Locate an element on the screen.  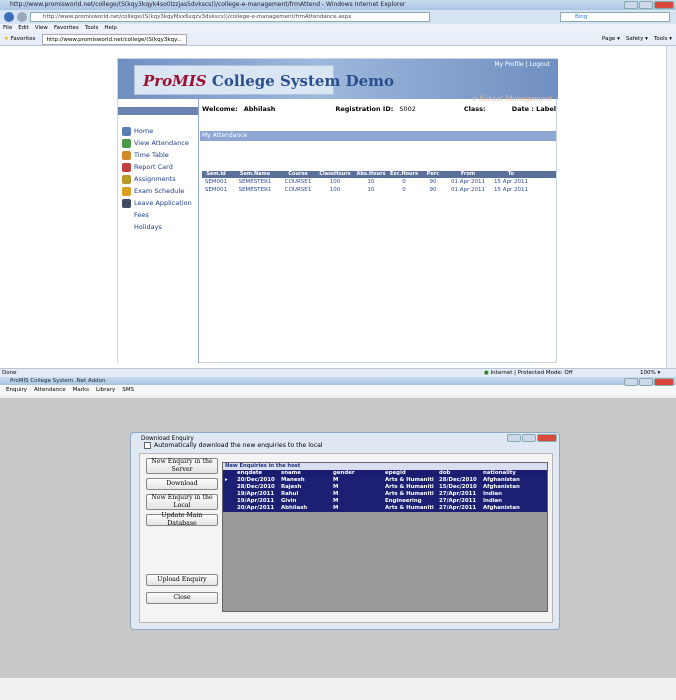
close-button: Close is located at coordinates (182, 598).